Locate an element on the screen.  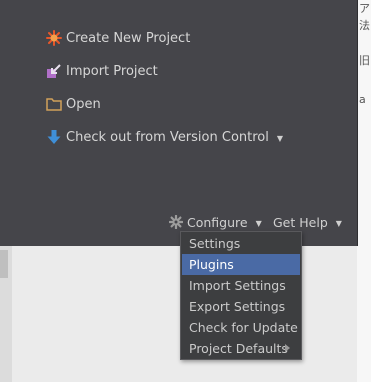
configure-label: Configure is located at coordinates (217, 222).